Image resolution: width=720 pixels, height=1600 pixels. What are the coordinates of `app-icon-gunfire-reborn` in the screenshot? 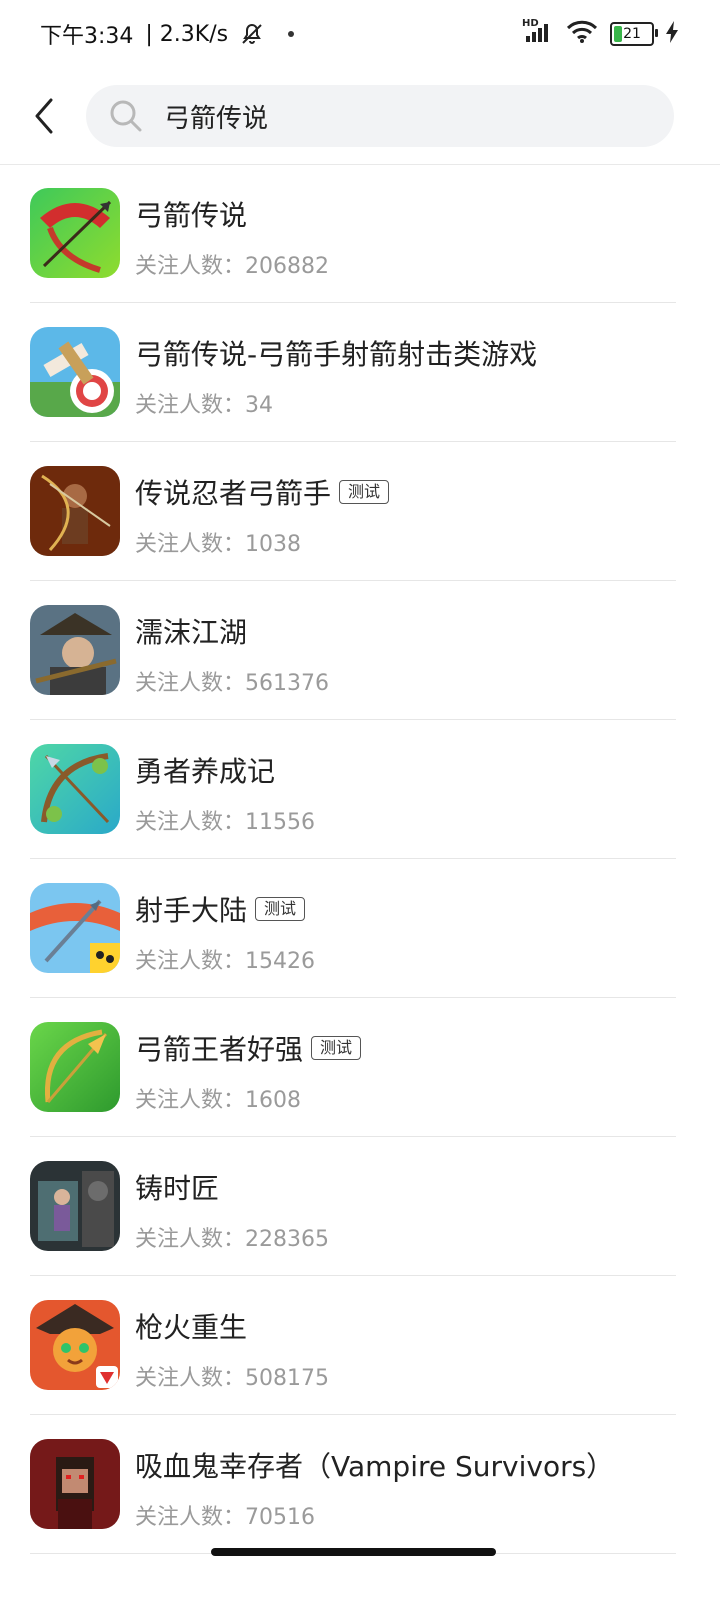 It's located at (75, 1345).